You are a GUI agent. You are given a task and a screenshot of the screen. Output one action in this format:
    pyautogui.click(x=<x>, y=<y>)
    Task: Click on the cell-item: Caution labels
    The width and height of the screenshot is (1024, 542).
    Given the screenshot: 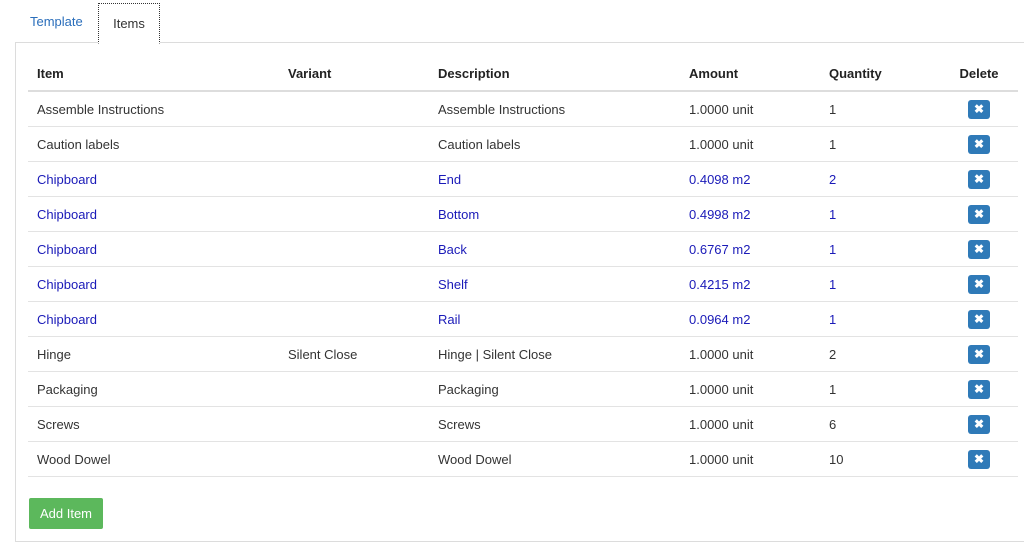 What is the action you would take?
    pyautogui.click(x=153, y=144)
    